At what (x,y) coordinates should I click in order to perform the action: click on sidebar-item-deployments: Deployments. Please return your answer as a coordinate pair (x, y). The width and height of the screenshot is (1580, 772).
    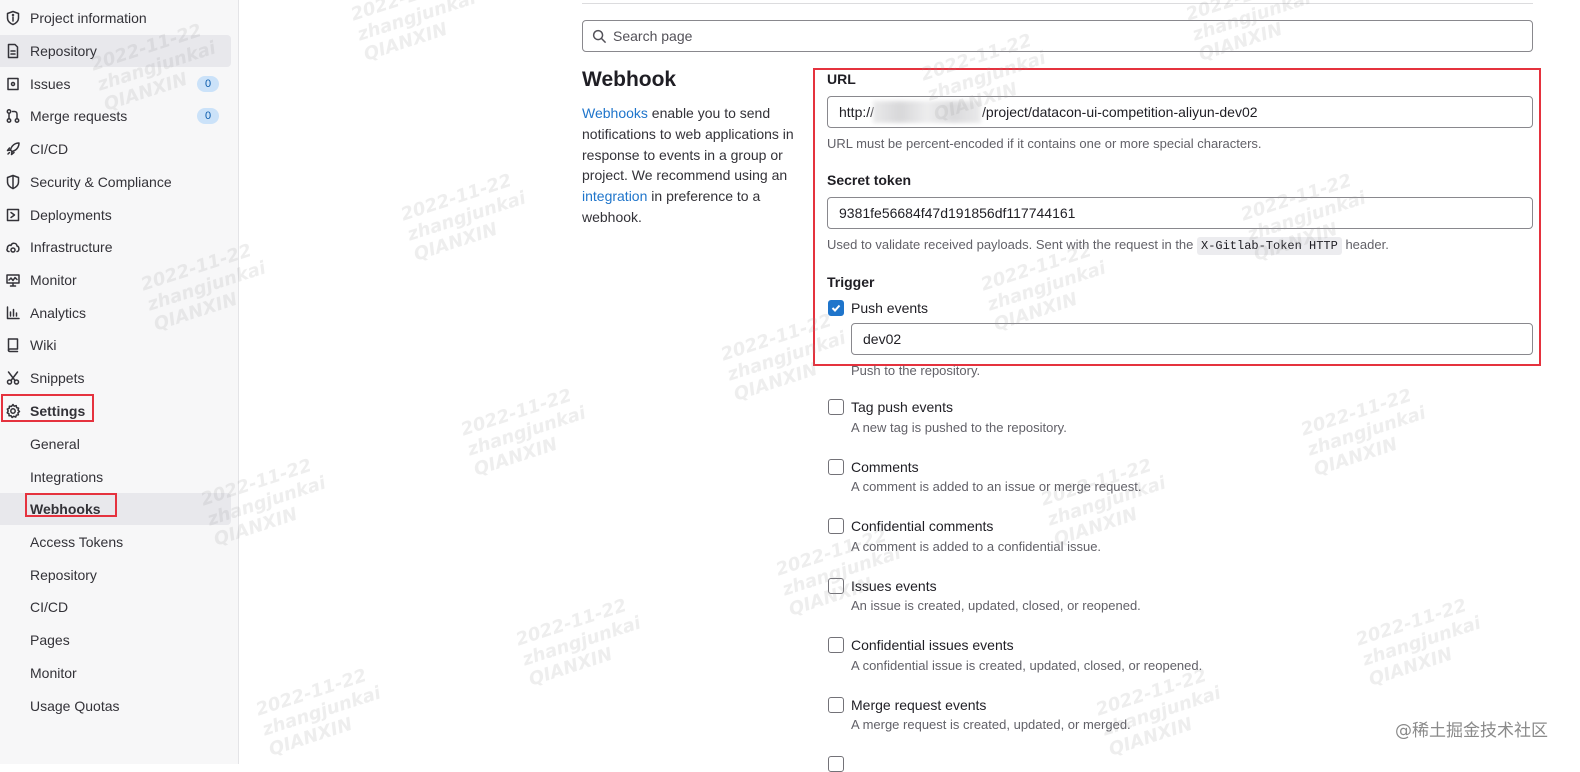
    Looking at the image, I should click on (115, 215).